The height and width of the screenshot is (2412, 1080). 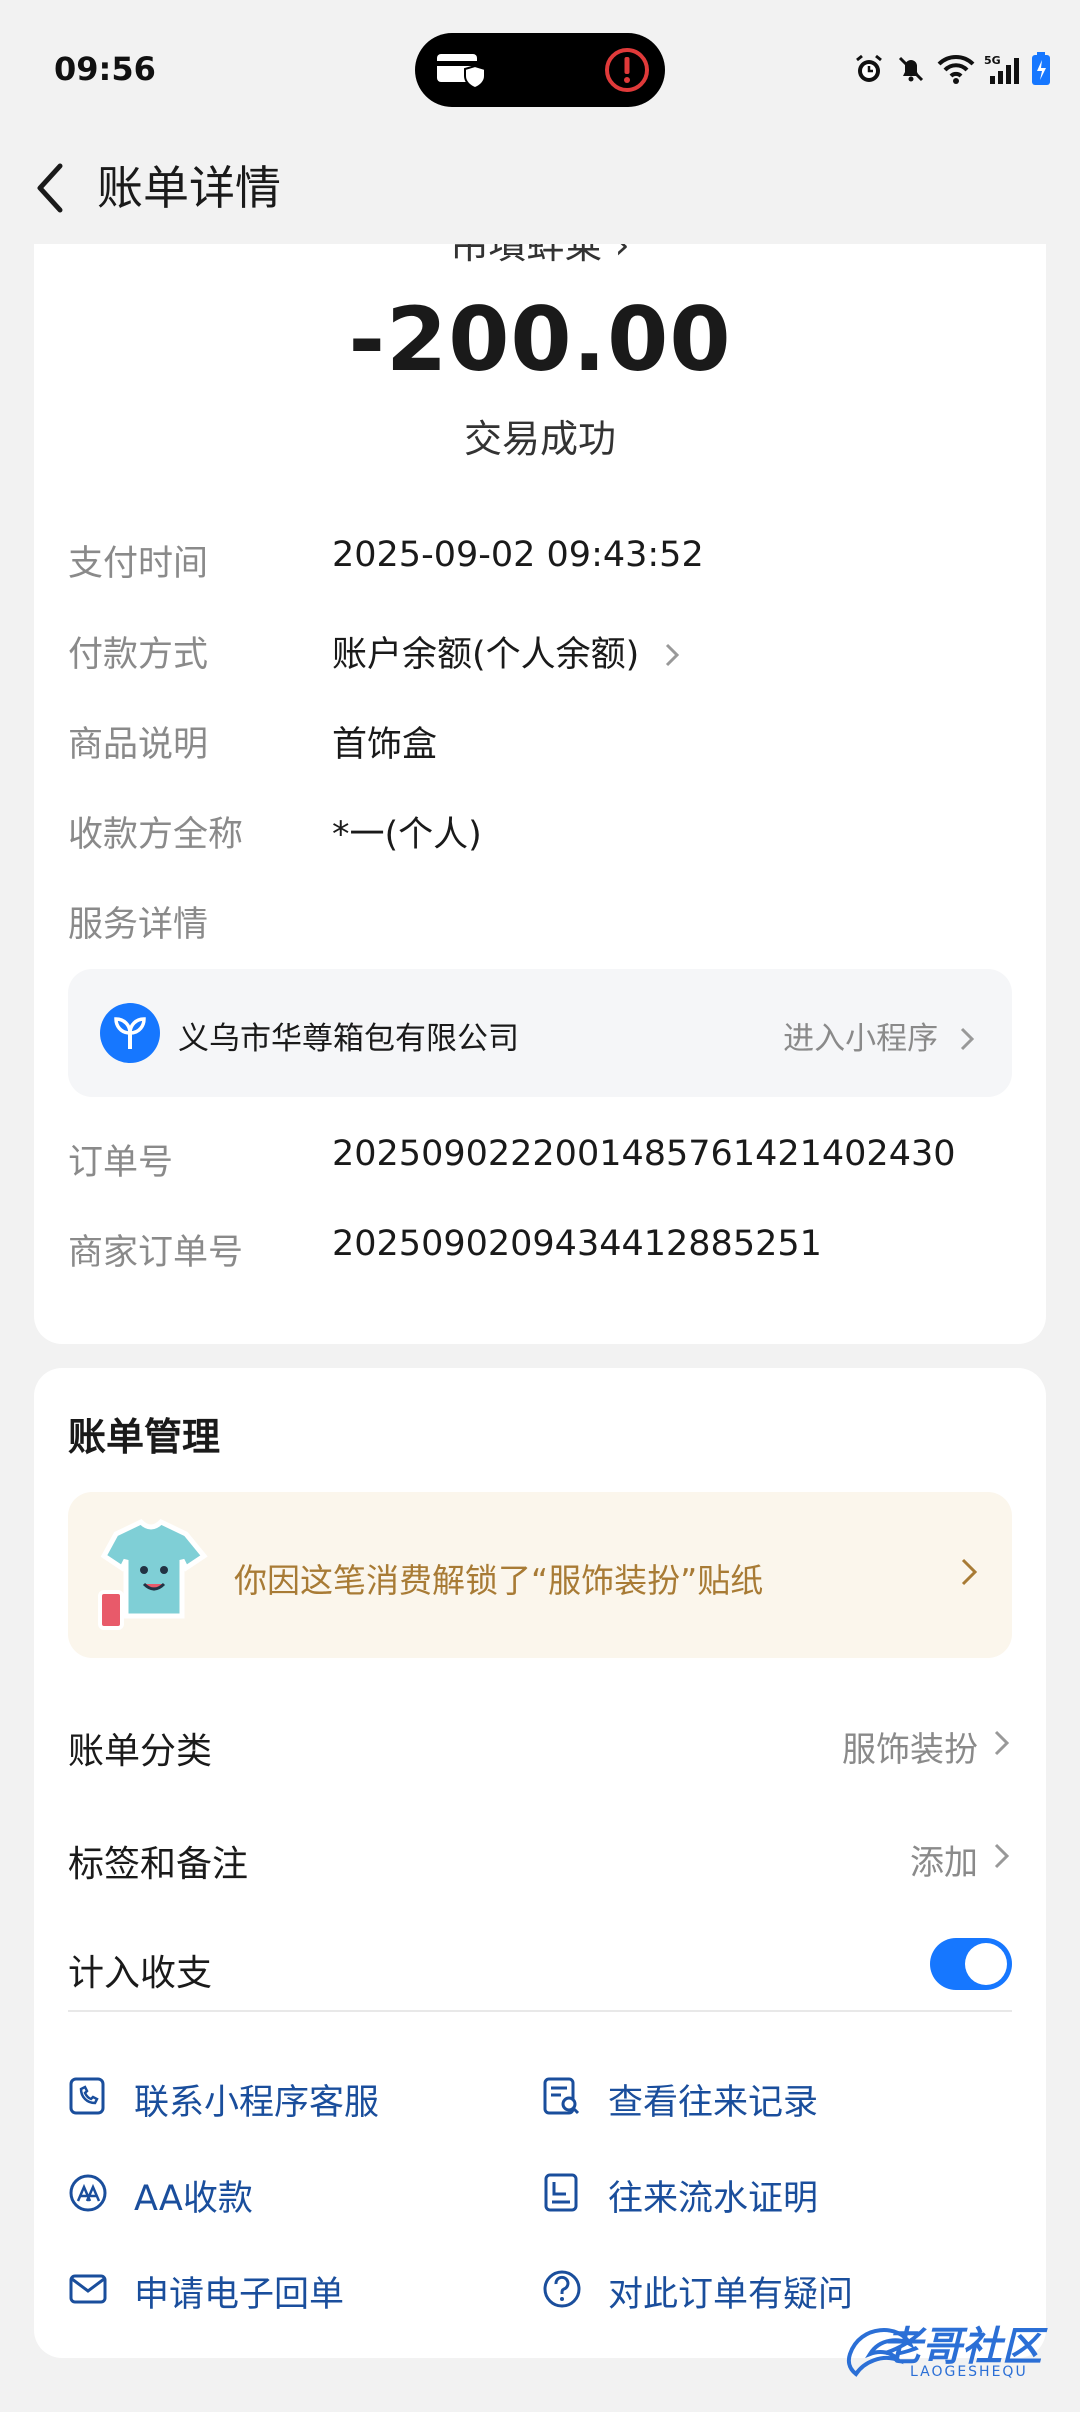 I want to click on service-mini-program: 义乌市华尊箱包有限公司 进入小程序, so click(x=540, y=1033).